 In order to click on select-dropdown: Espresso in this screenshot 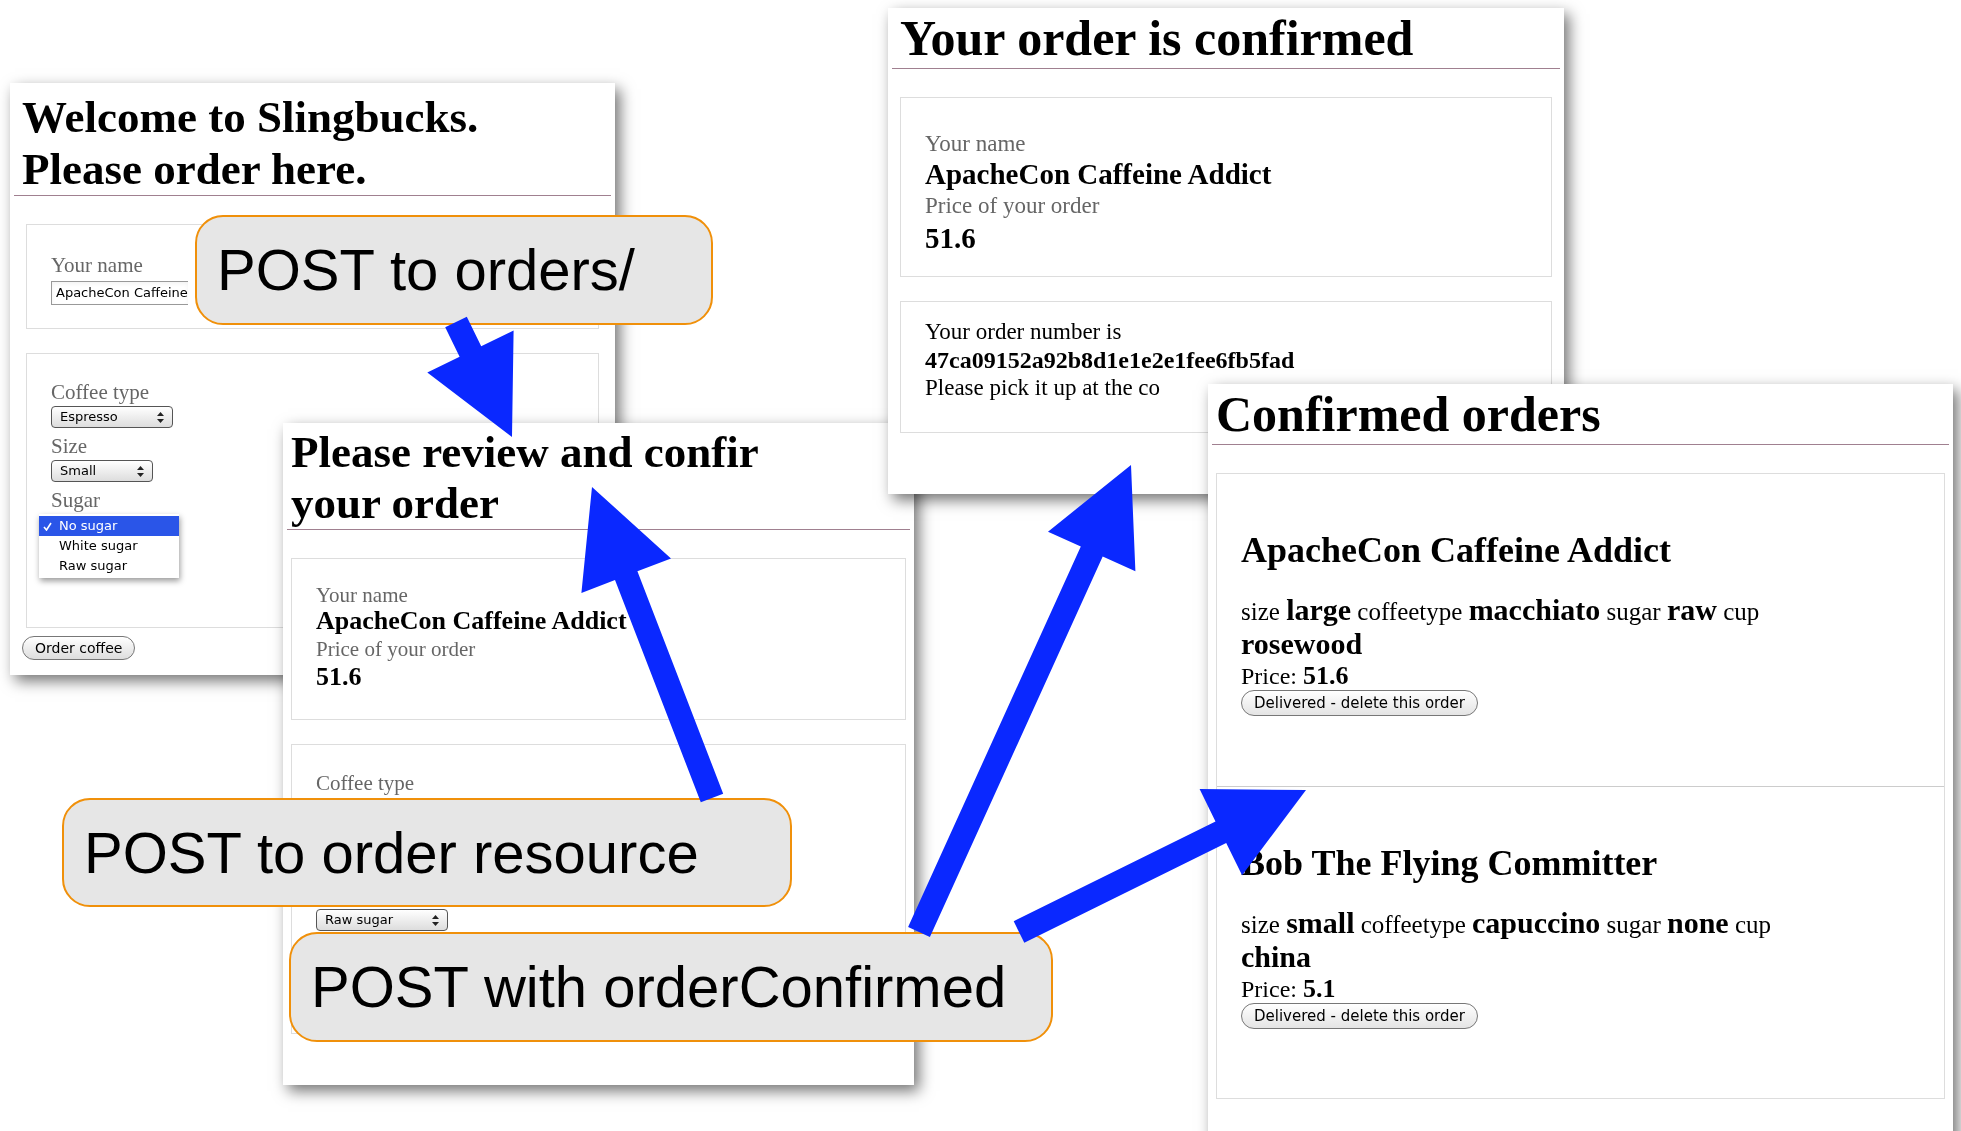, I will do `click(112, 417)`.